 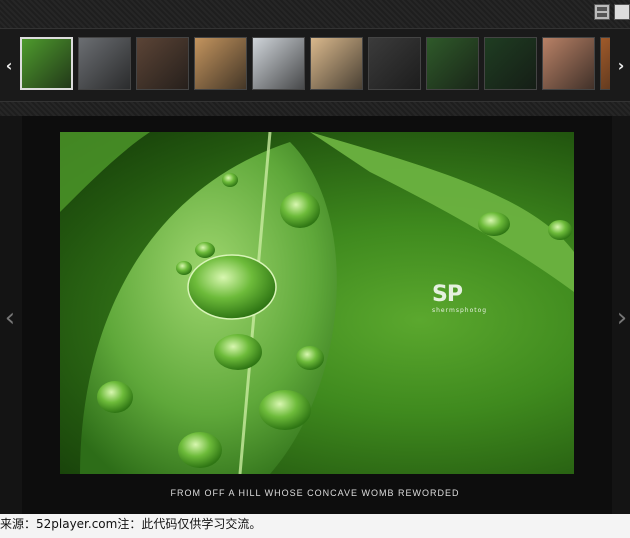 I want to click on thumbs-prev-arrow-icon: ‹, so click(x=9, y=65).